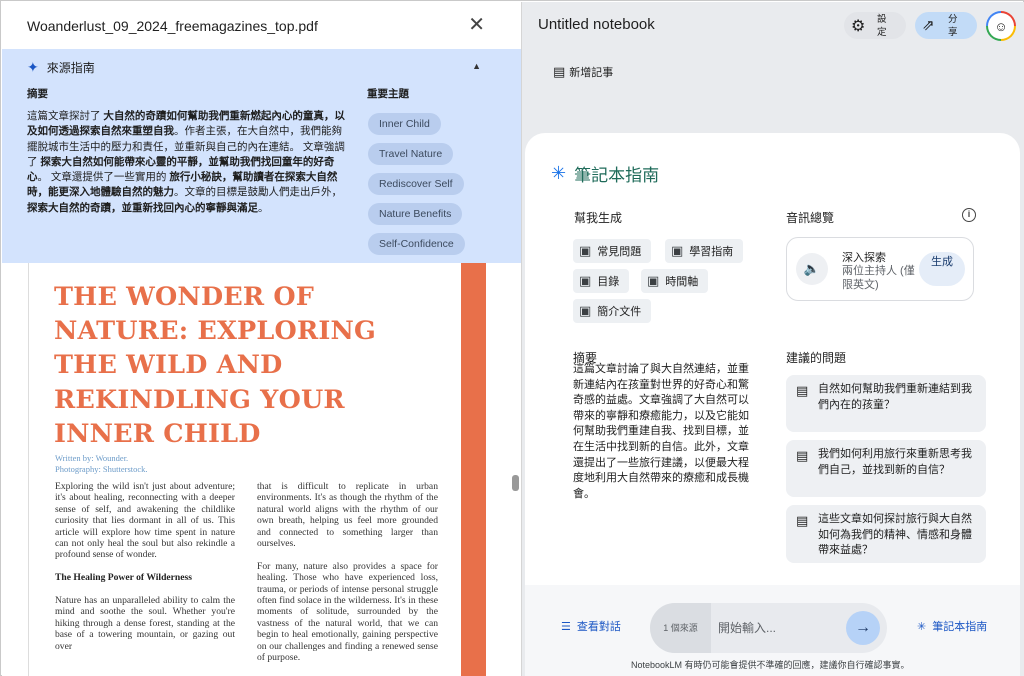 This screenshot has width=1024, height=676. What do you see at coordinates (816, 358) in the screenshot?
I see `suggested-questions-label: 建議的問題` at bounding box center [816, 358].